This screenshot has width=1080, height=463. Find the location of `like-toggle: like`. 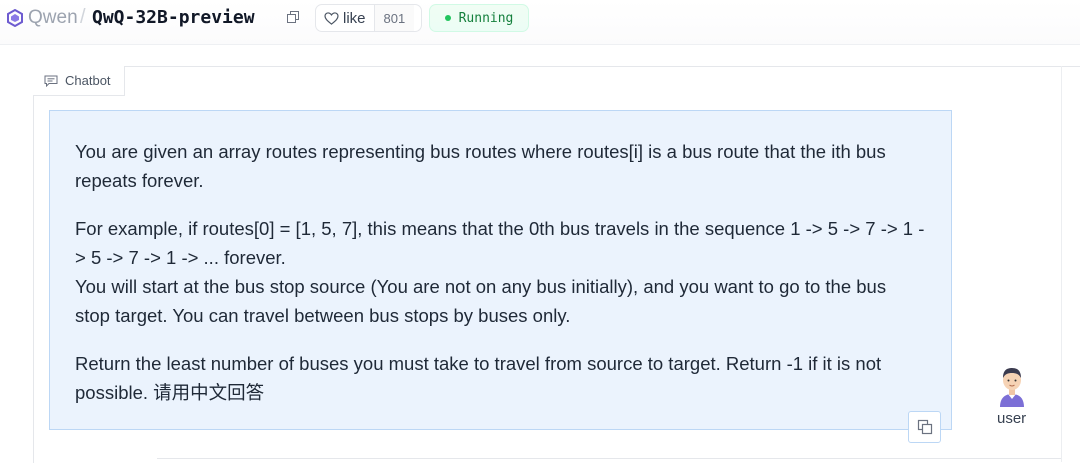

like-toggle: like is located at coordinates (345, 18).